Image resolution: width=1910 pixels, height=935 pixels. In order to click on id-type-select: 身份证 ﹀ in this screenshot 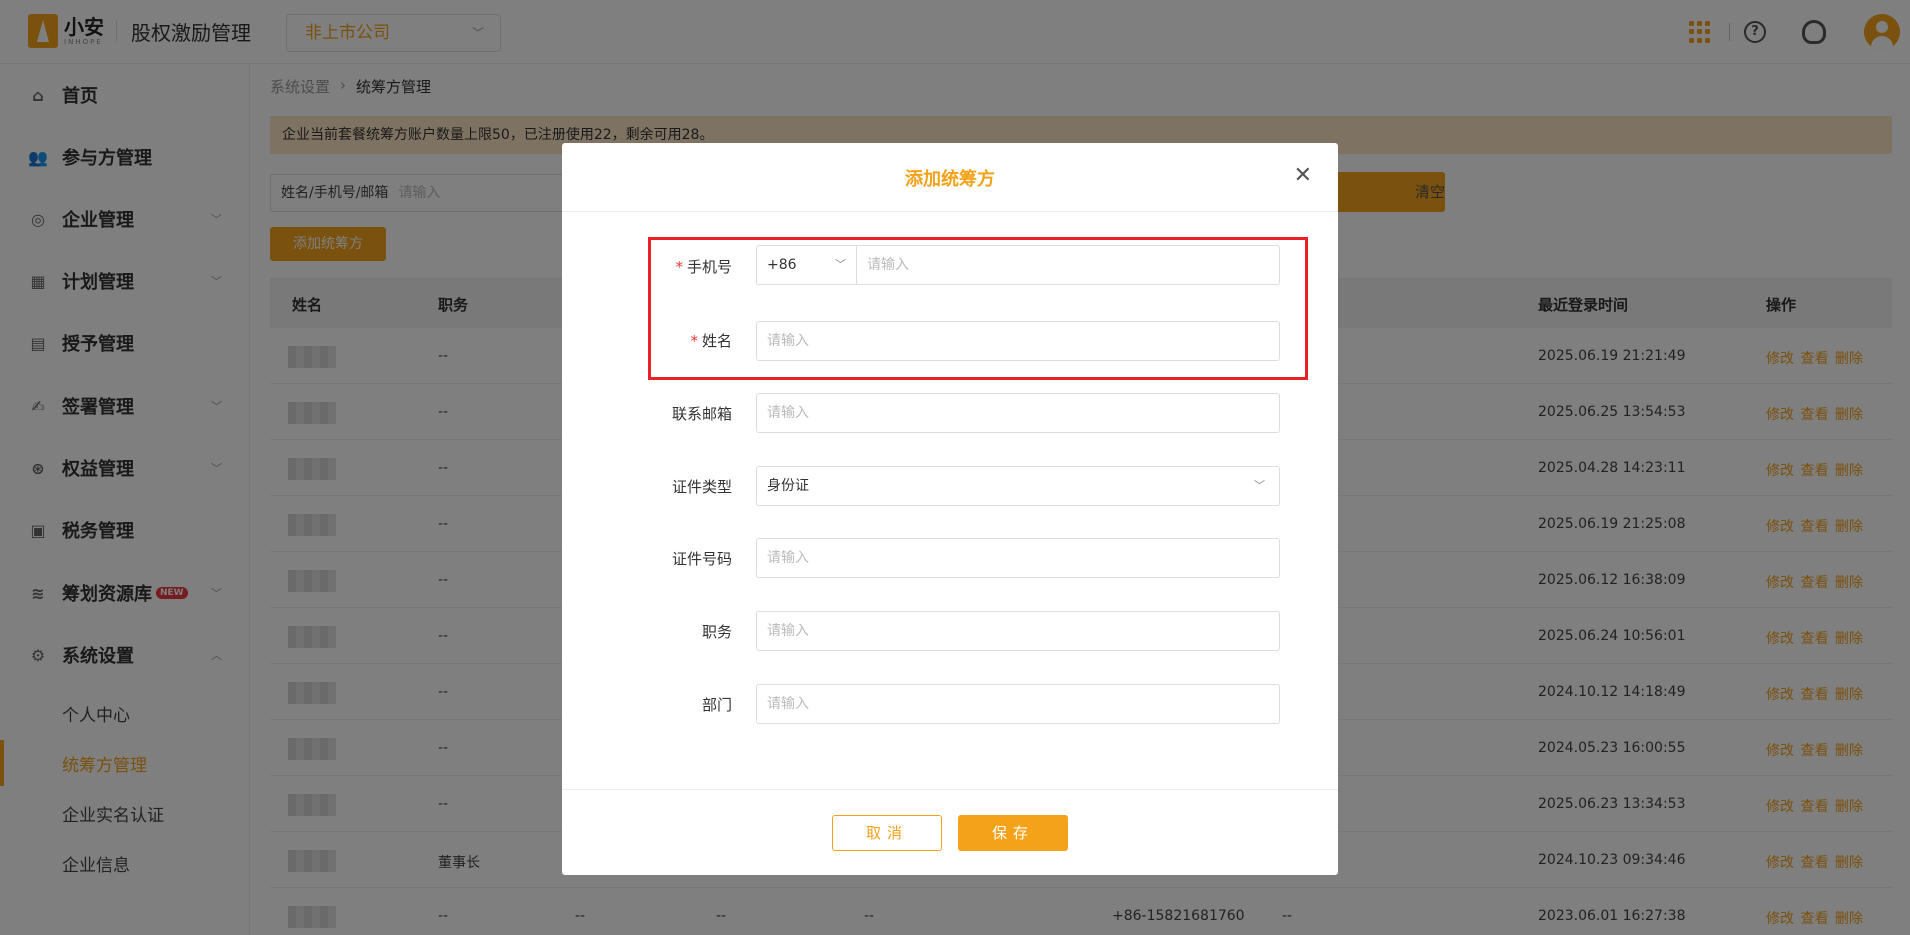, I will do `click(1018, 486)`.